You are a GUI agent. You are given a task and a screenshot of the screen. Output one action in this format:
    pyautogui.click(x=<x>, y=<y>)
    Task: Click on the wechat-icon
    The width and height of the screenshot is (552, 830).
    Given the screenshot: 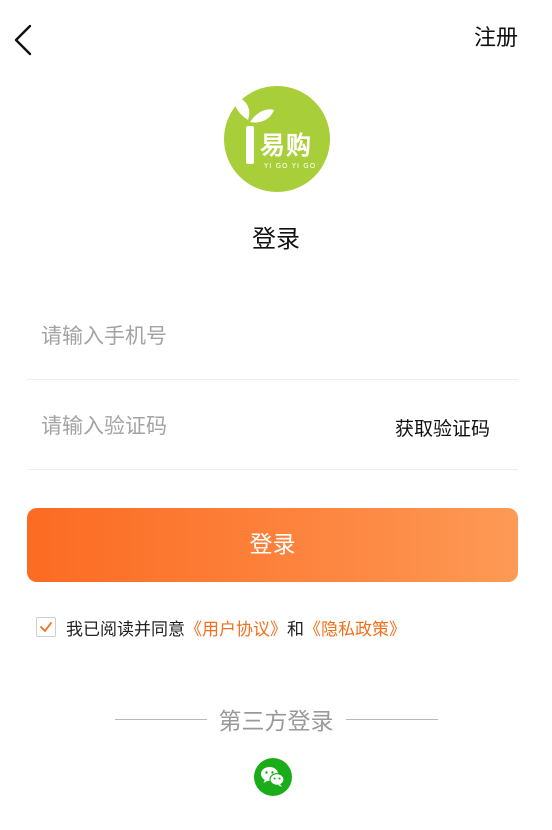 What is the action you would take?
    pyautogui.click(x=273, y=777)
    